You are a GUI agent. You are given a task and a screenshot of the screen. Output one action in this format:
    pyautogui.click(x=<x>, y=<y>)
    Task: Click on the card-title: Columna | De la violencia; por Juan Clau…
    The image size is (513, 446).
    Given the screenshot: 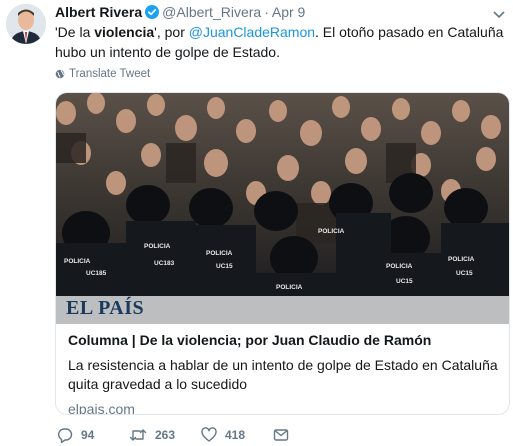 What is the action you would take?
    pyautogui.click(x=284, y=340)
    